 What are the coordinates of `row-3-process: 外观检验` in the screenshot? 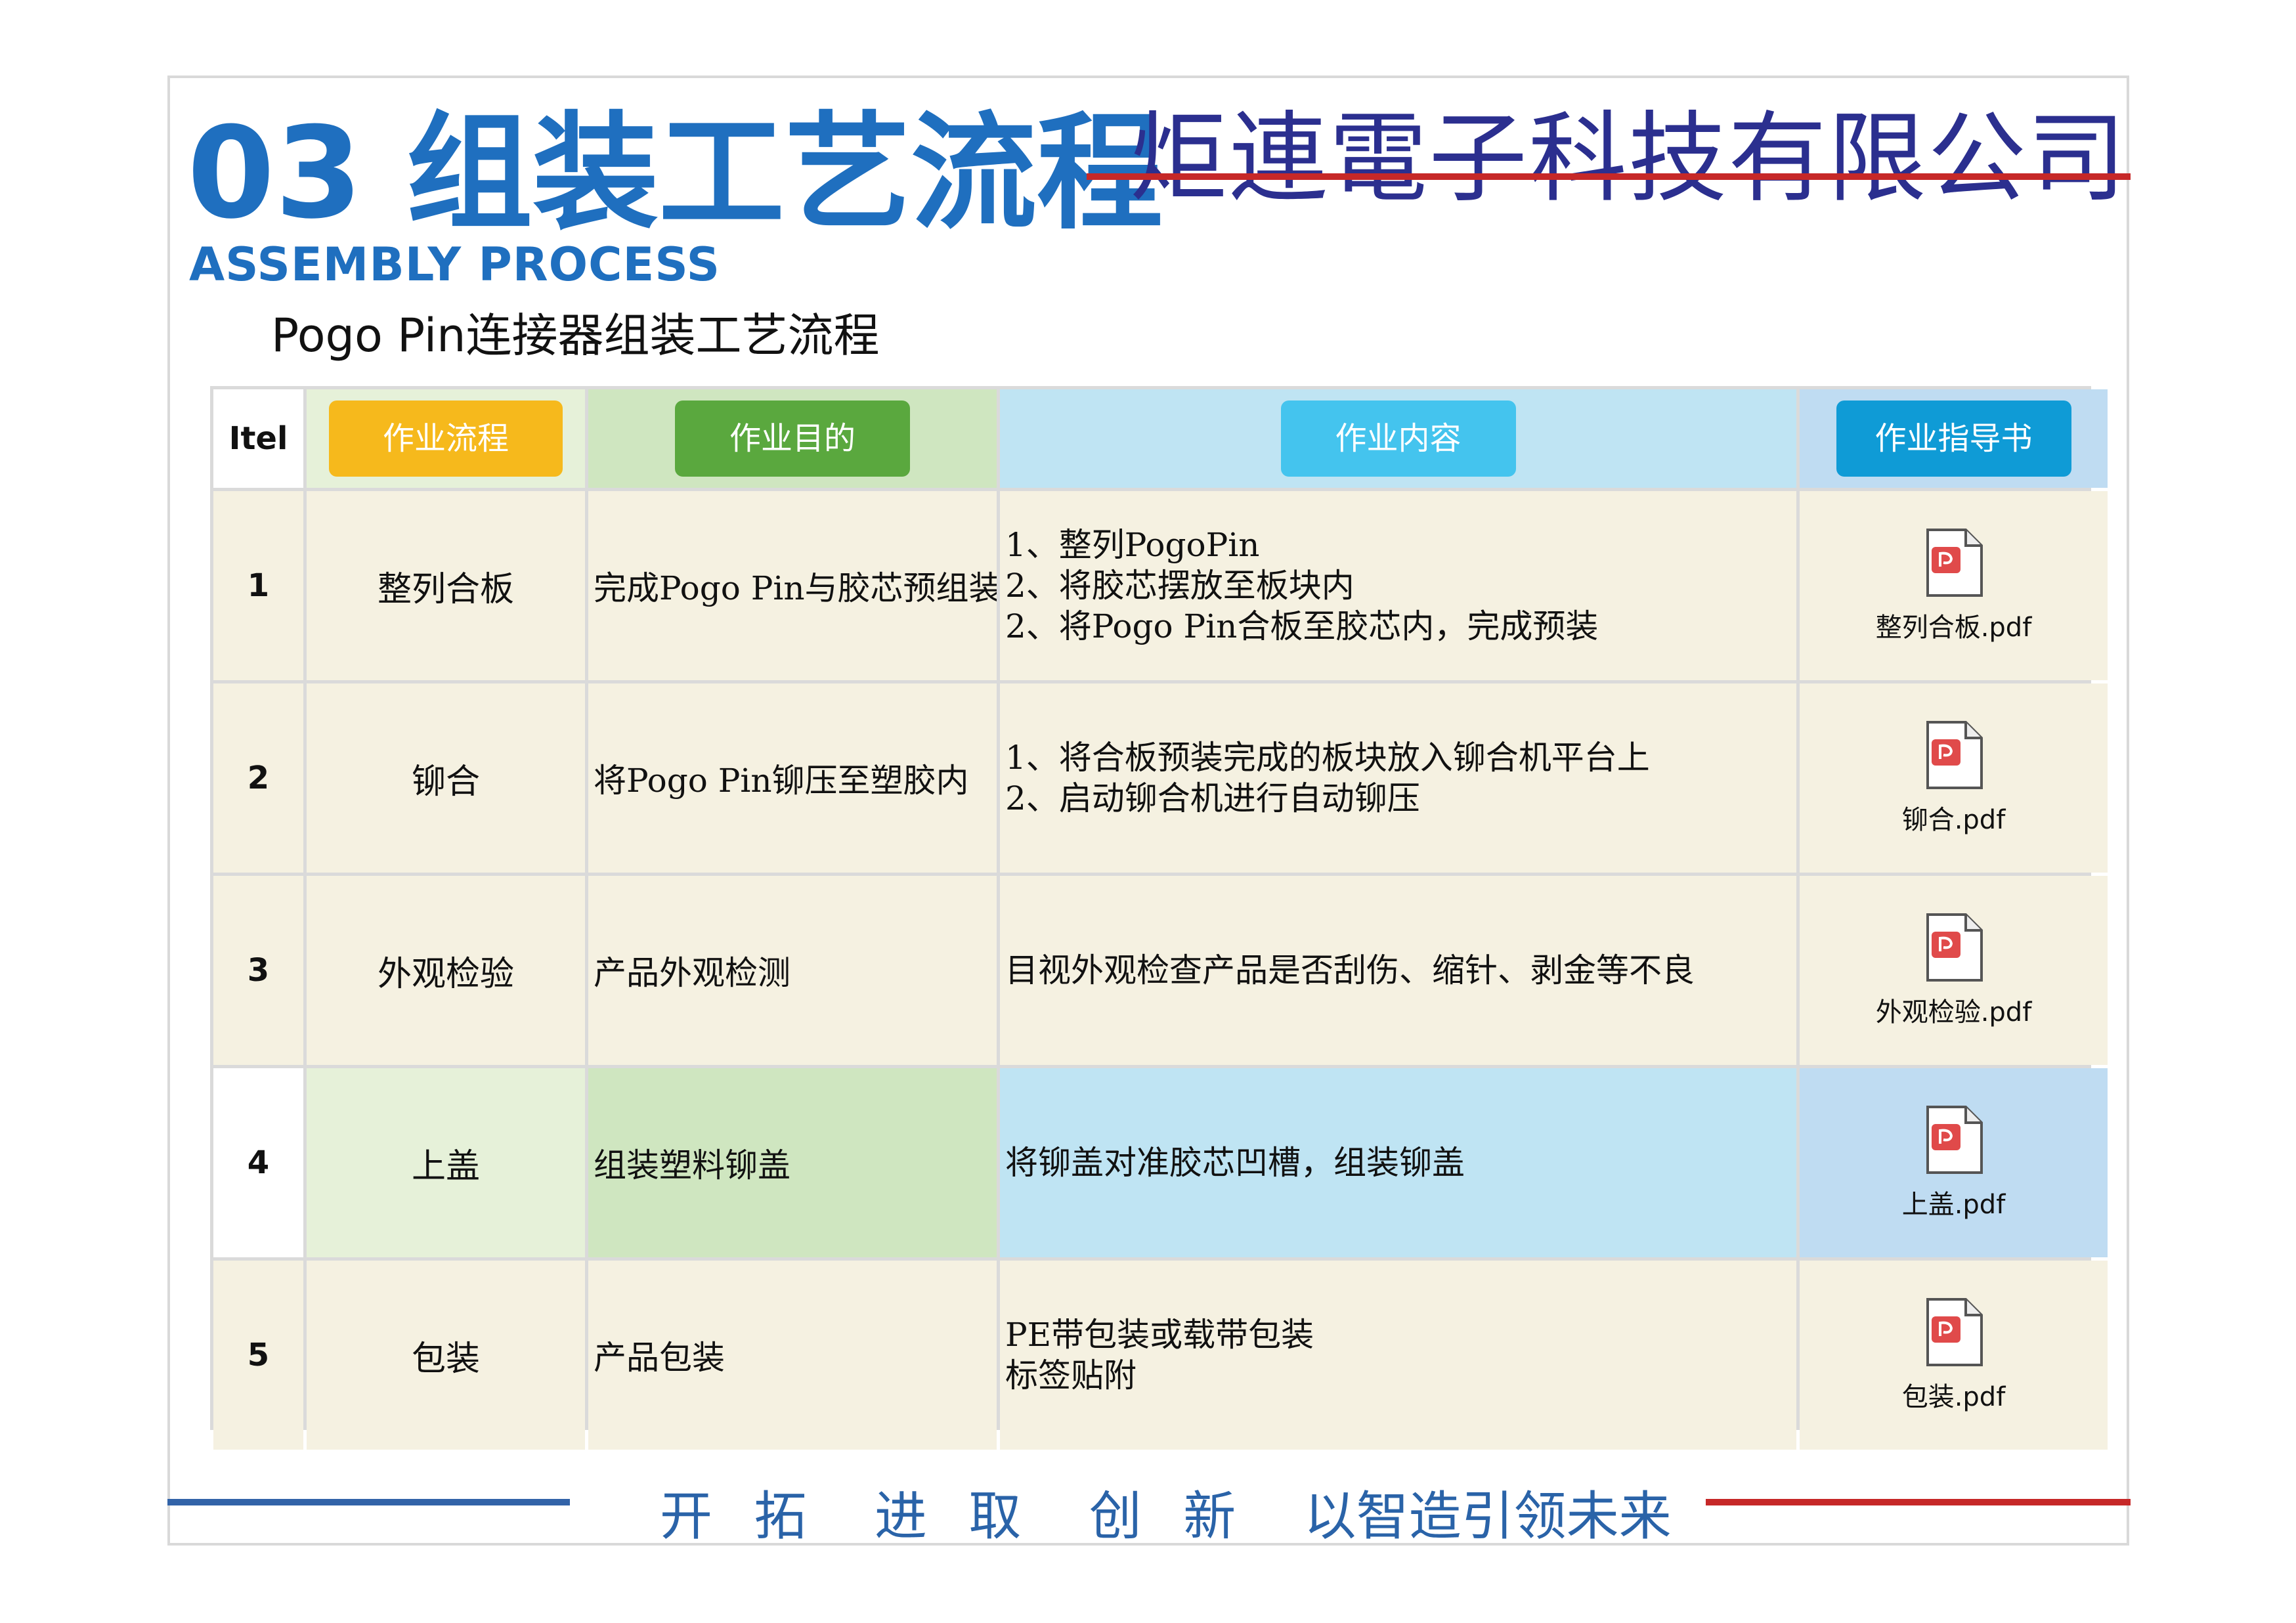 It's located at (446, 970).